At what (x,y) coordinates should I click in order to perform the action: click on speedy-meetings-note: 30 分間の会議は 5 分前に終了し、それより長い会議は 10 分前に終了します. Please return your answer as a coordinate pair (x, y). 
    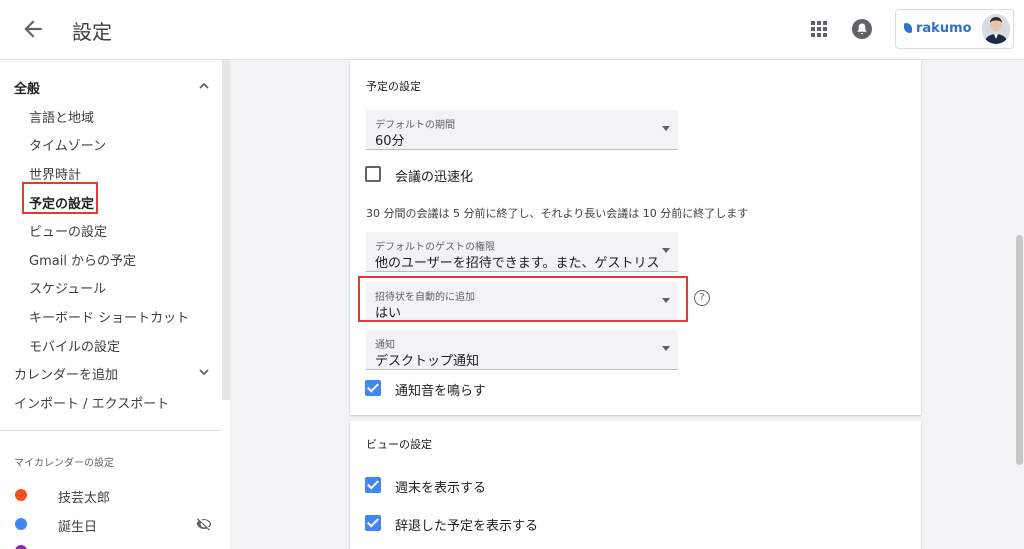
    Looking at the image, I should click on (557, 213).